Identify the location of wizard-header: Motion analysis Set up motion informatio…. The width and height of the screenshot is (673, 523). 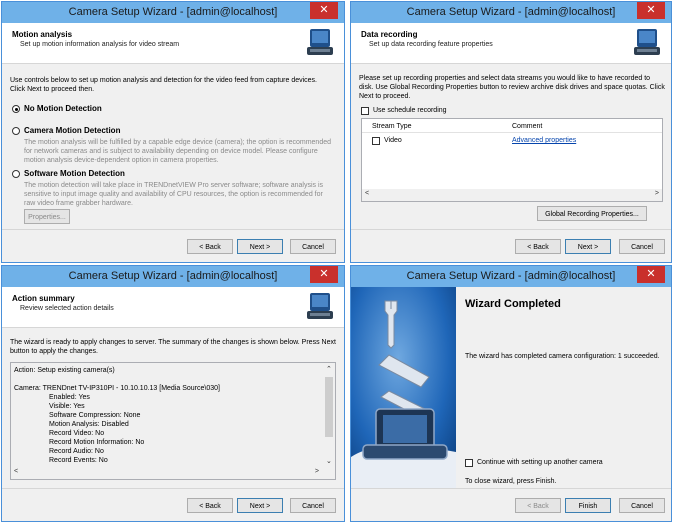
(173, 43).